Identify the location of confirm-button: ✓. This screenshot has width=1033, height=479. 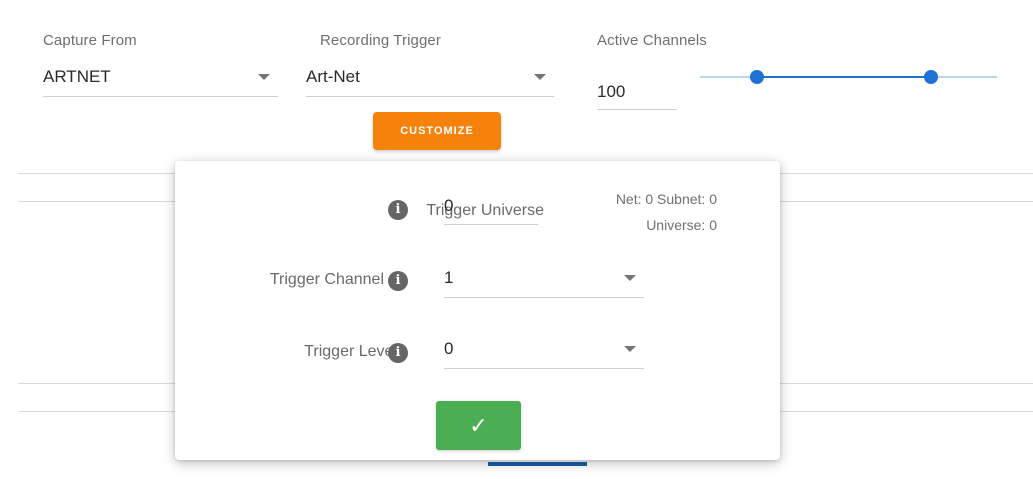
(478, 425).